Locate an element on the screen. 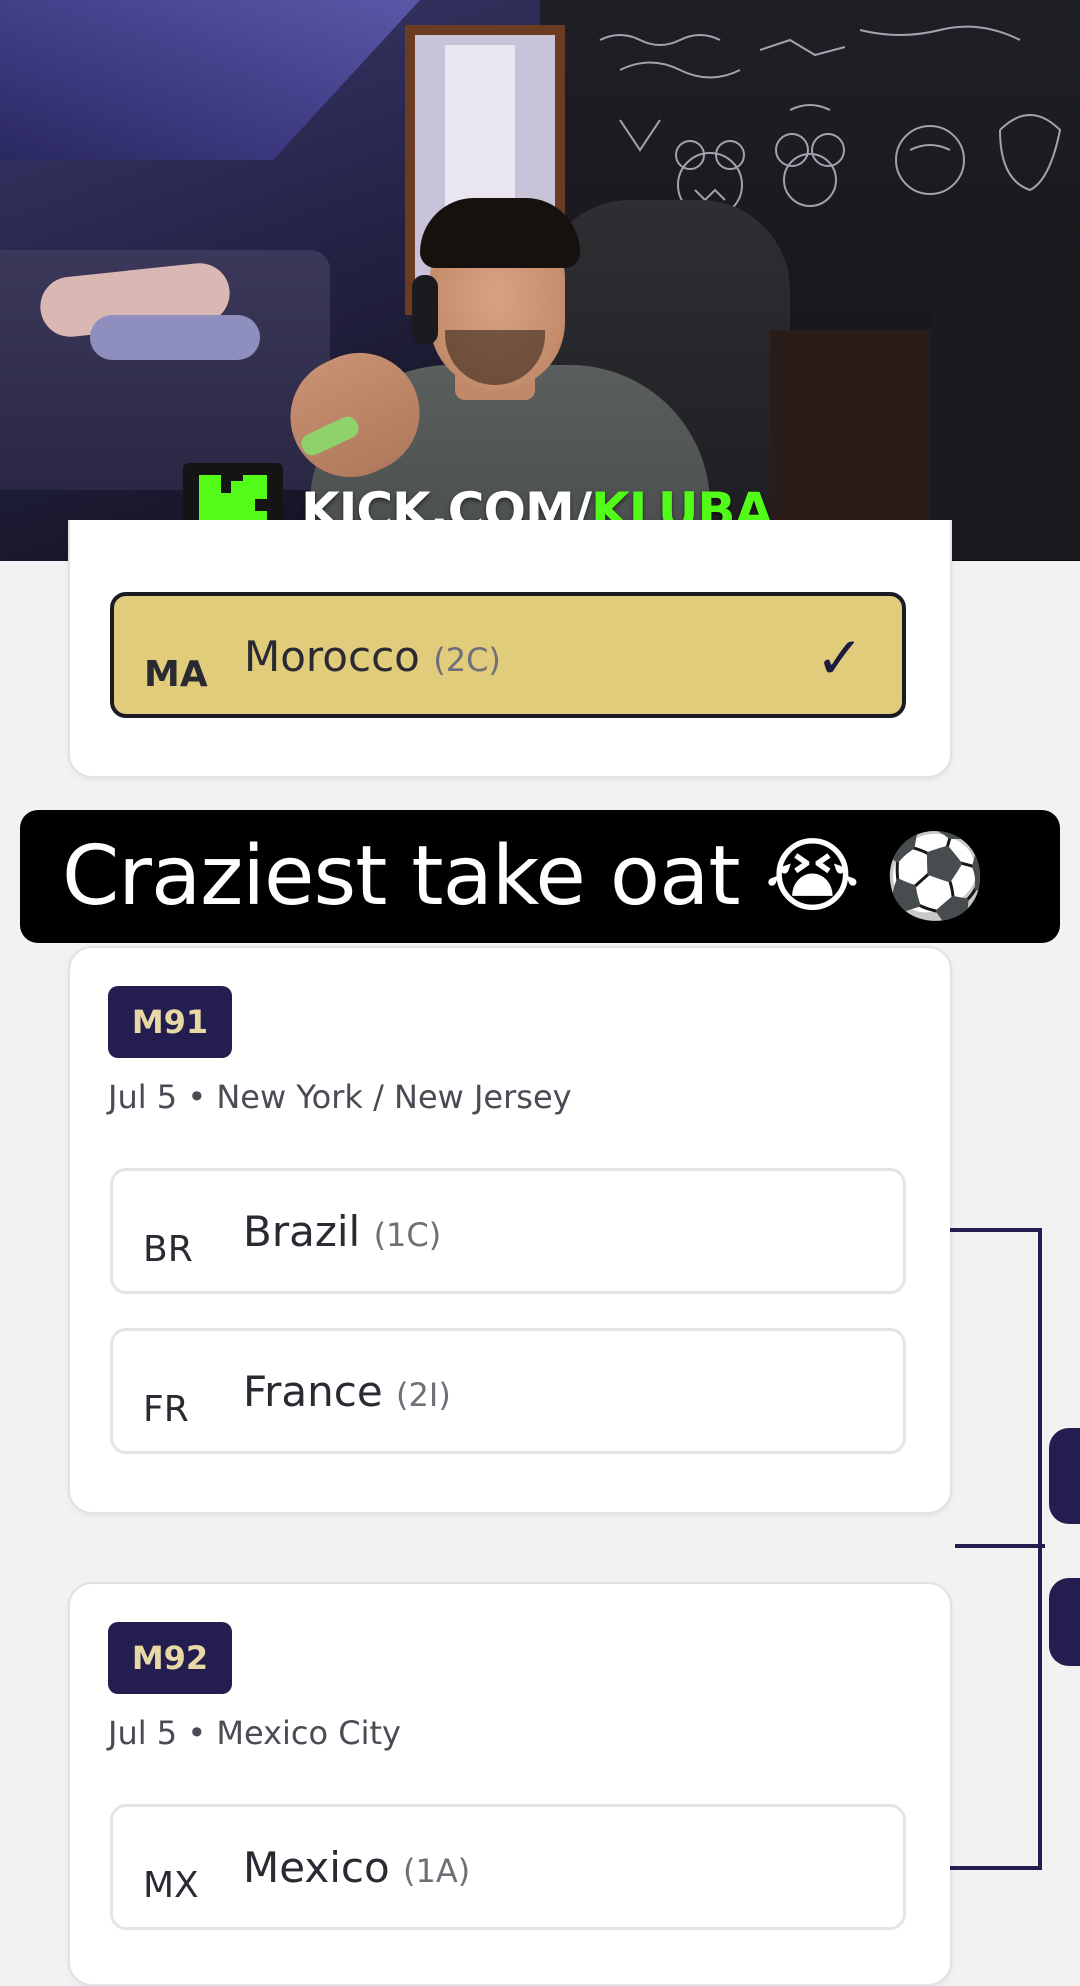 This screenshot has height=1986, width=1080. team-option-brazil: BR Brazil (1C) is located at coordinates (508, 1231).